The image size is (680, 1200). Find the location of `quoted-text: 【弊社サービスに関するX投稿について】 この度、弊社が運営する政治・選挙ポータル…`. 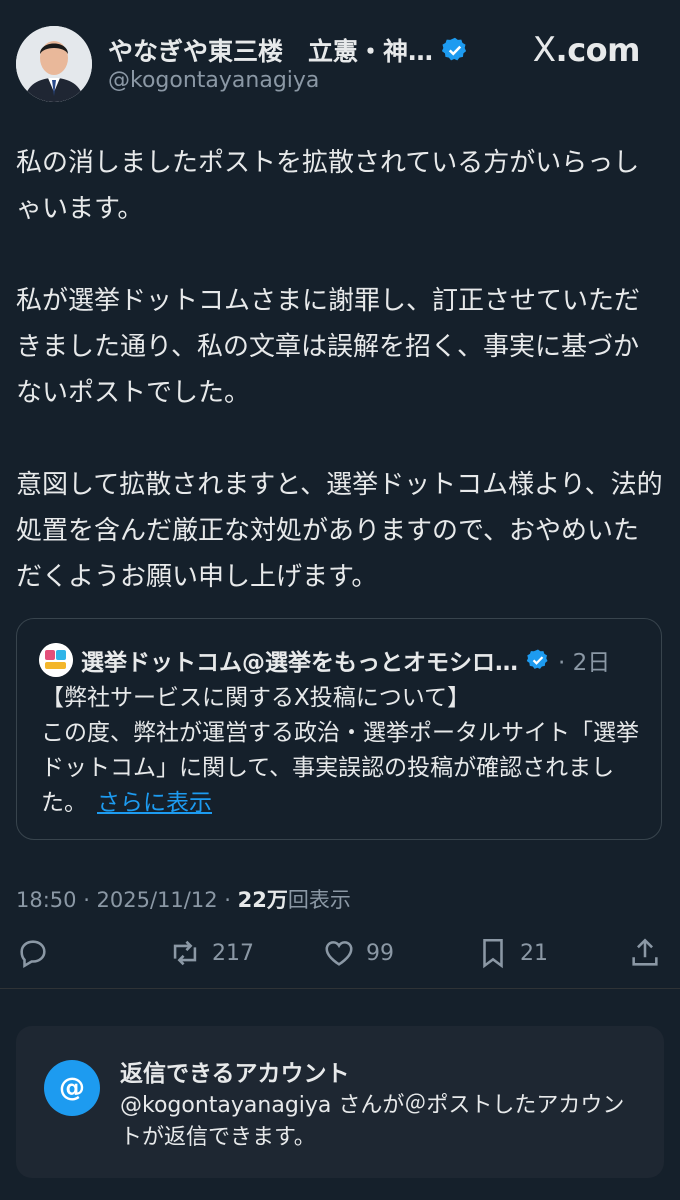

quoted-text: 【弊社サービスに関するX投稿について】 この度、弊社が運営する政治・選挙ポータル… is located at coordinates (341, 751).